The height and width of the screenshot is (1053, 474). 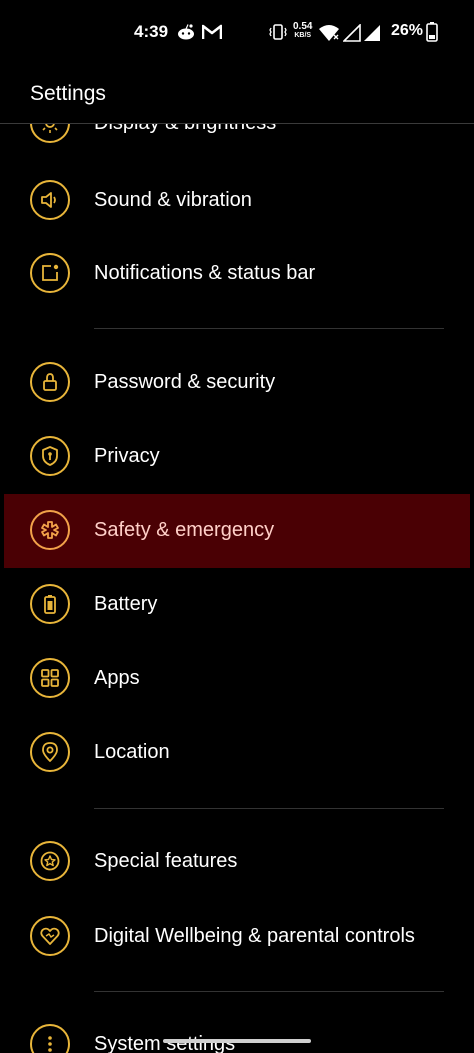 I want to click on settings-item-digital-wellbeing: Digital Wellbeing & parental controls, so click(x=237, y=937).